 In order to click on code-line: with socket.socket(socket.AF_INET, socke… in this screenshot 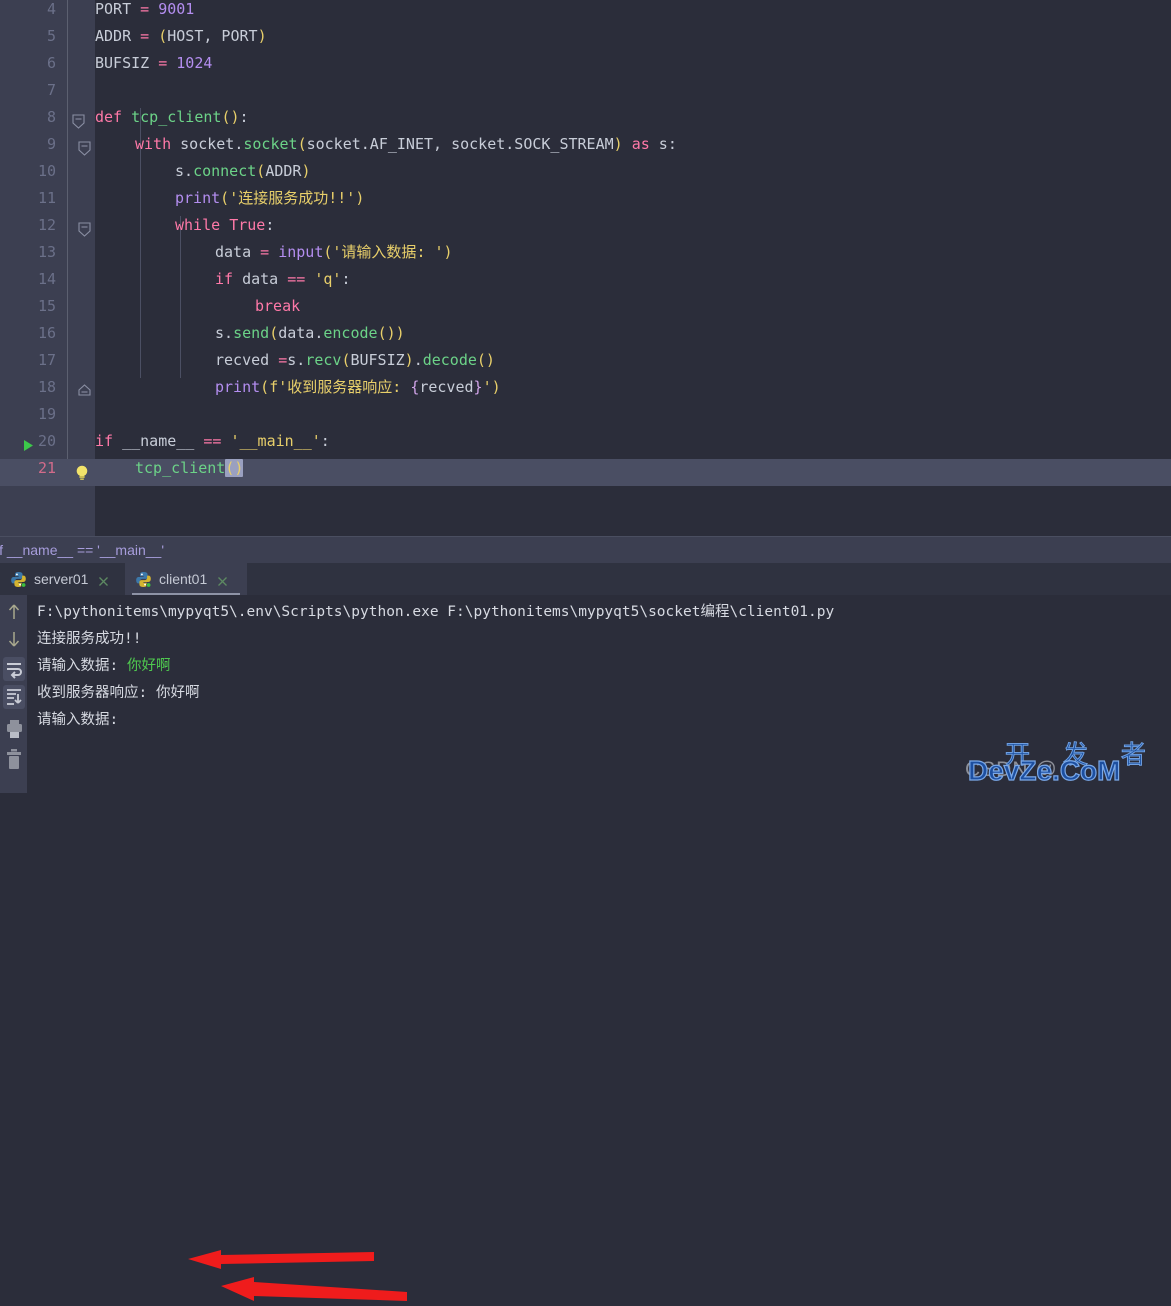, I will do `click(406, 144)`.